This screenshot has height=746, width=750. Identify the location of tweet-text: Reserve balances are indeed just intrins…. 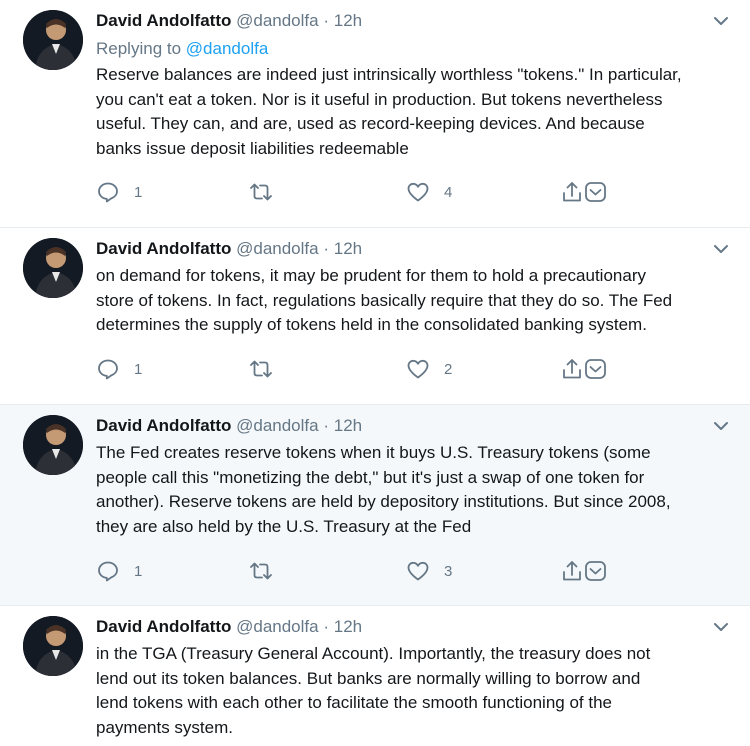
(389, 111).